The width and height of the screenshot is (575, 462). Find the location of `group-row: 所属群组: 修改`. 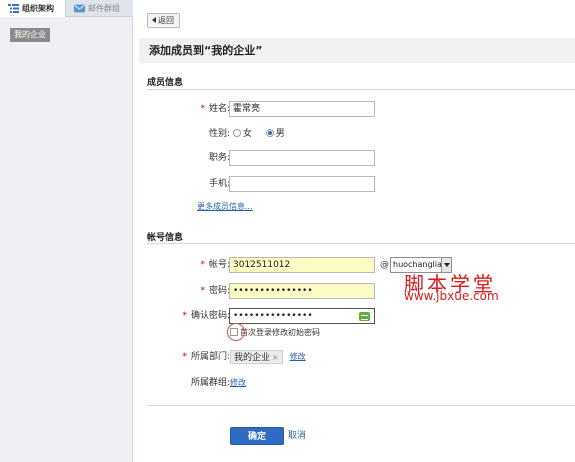

group-row: 所属群组: 修改 is located at coordinates (354, 383).